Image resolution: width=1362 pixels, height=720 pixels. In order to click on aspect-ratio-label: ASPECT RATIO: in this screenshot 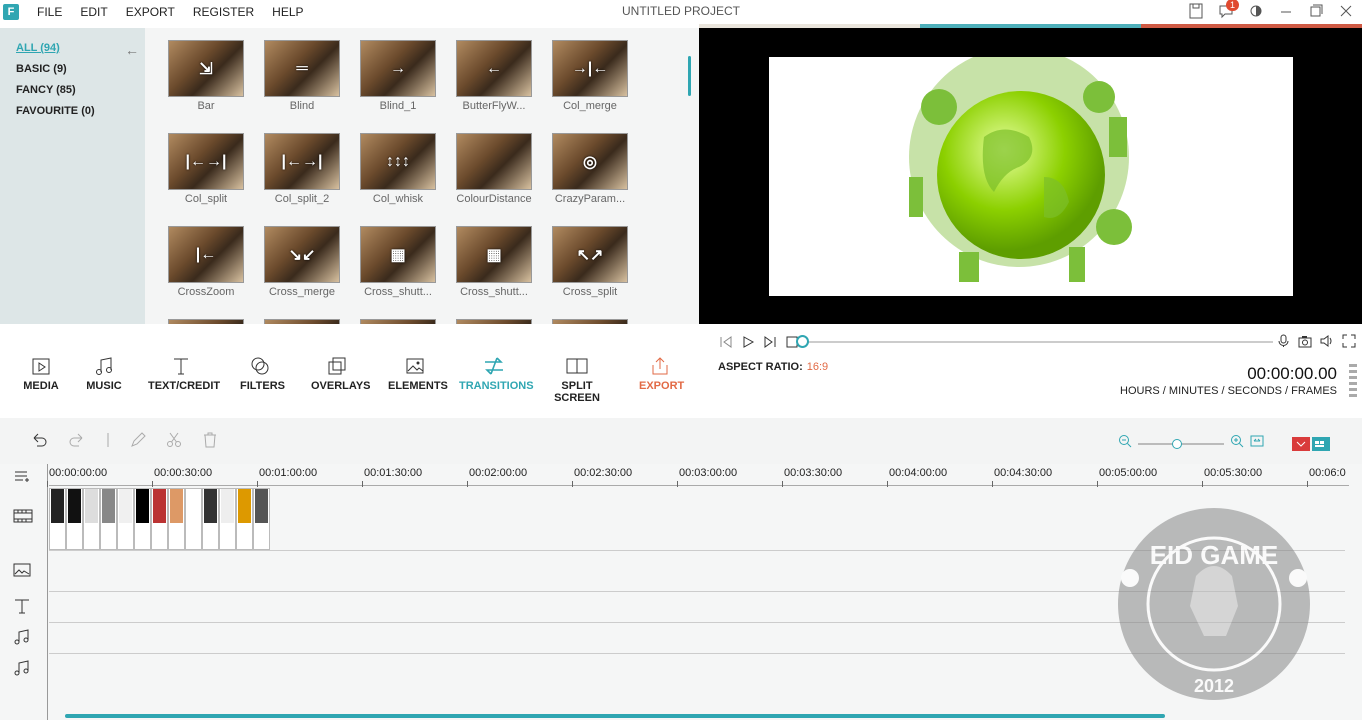, I will do `click(760, 367)`.